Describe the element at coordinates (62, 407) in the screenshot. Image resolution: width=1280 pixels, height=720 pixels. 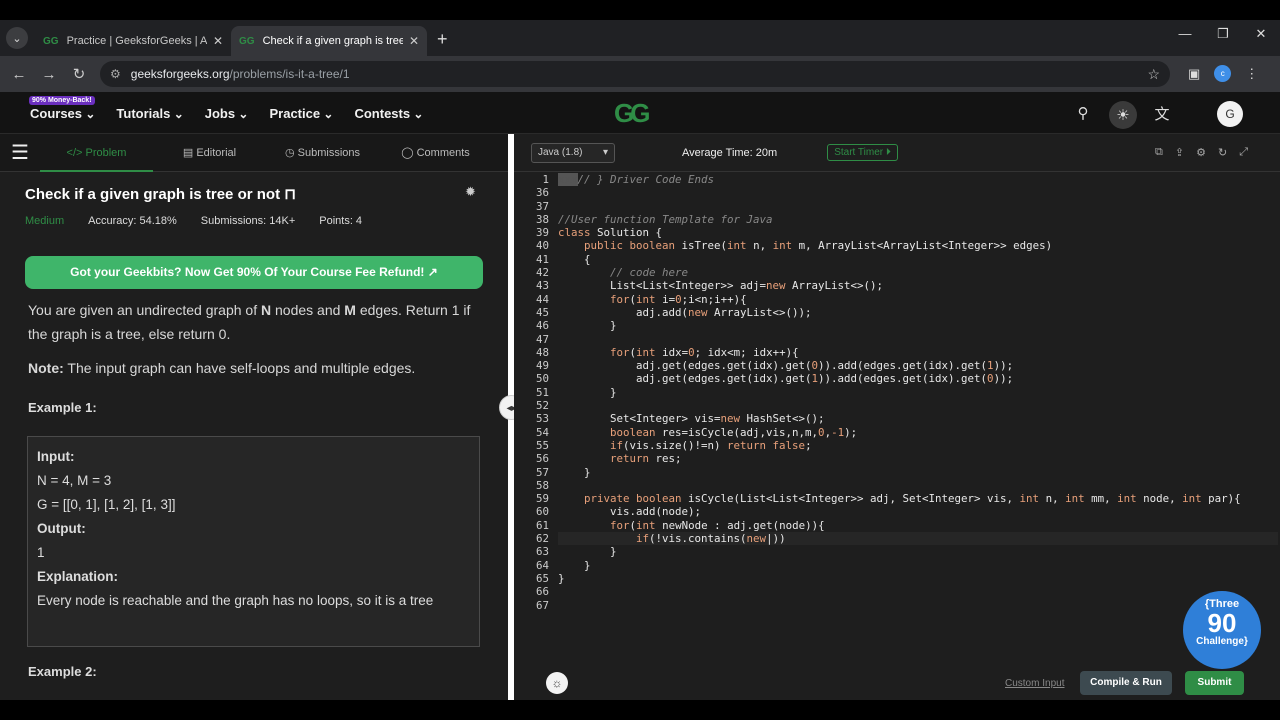
I see `example-1-heading: Example 1:` at that location.